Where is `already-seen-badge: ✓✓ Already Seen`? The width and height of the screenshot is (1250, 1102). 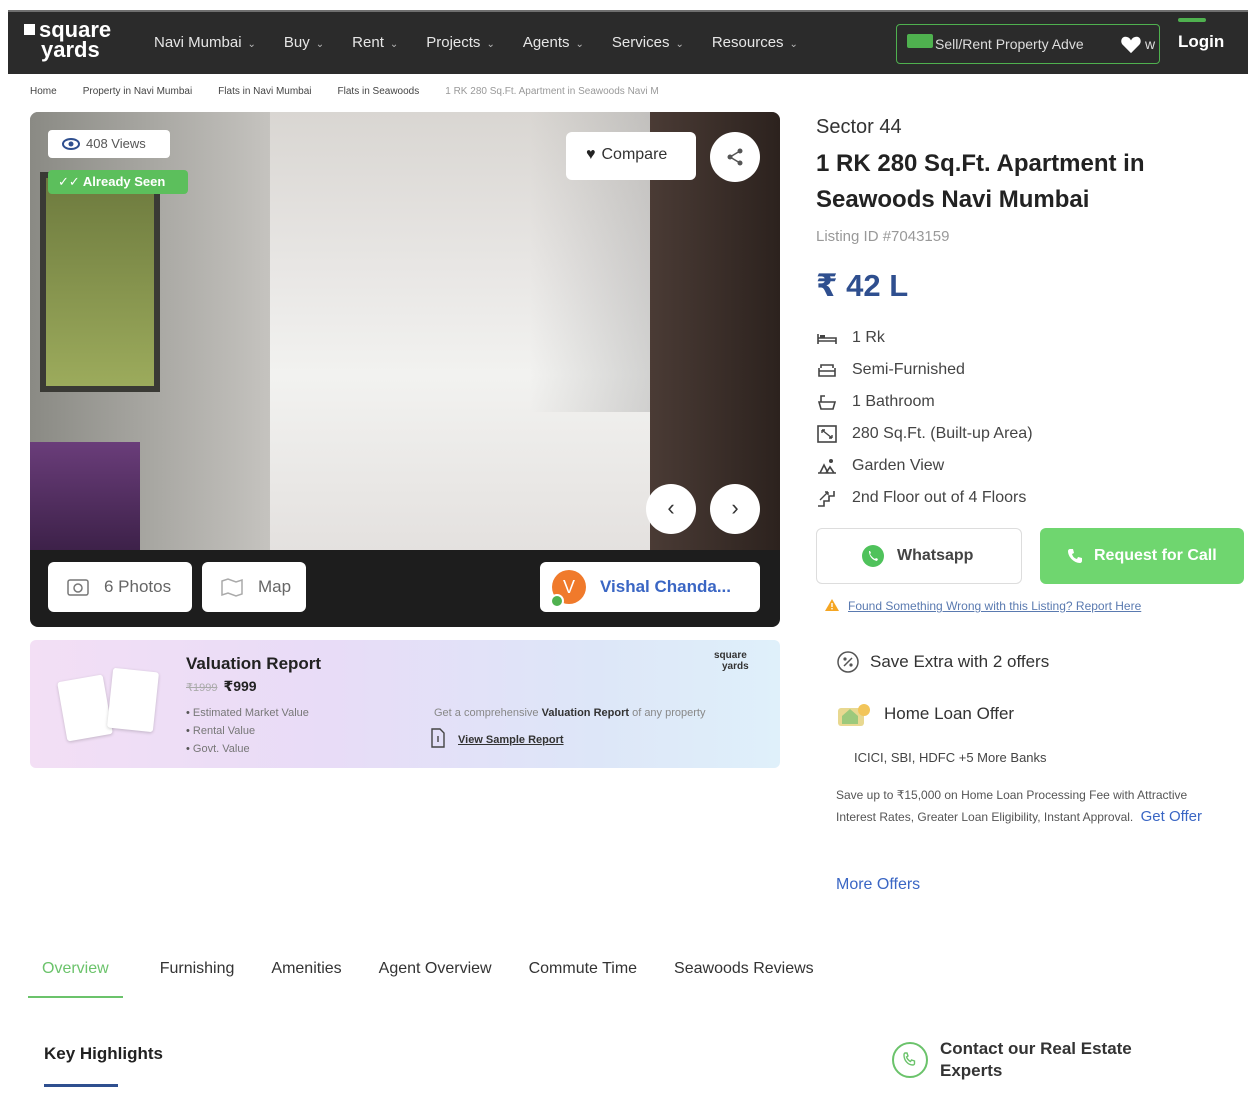
already-seen-badge: ✓✓ Already Seen is located at coordinates (118, 182).